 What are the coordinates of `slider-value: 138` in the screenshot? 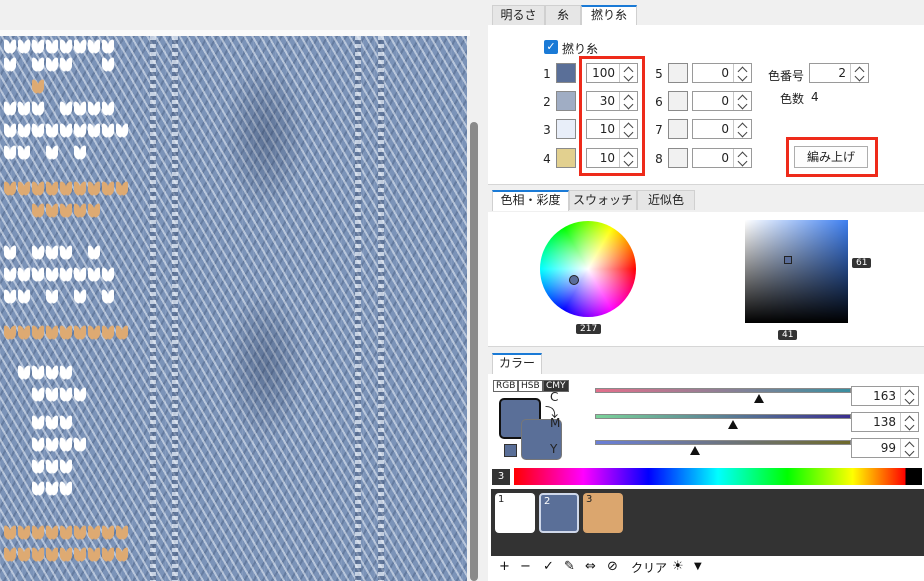 It's located at (884, 422).